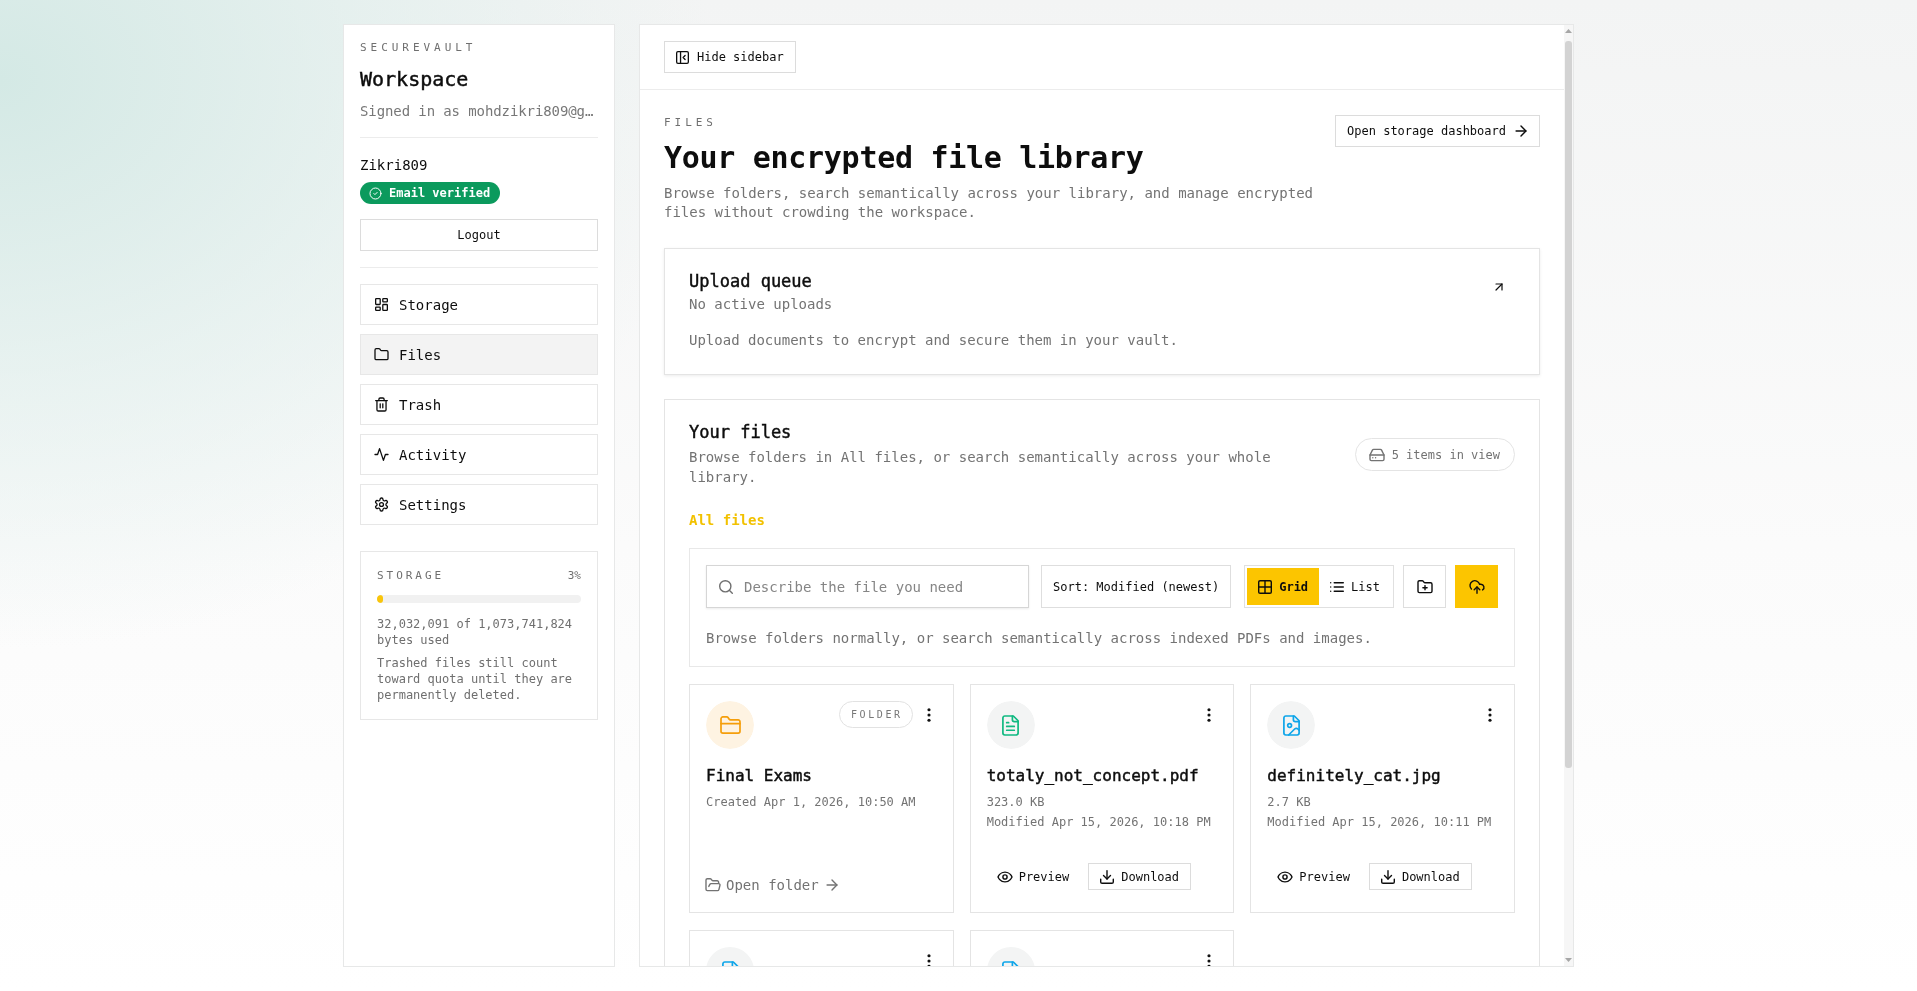 The height and width of the screenshot is (991, 1917). What do you see at coordinates (574, 576) in the screenshot?
I see `storage-percent: 3%` at bounding box center [574, 576].